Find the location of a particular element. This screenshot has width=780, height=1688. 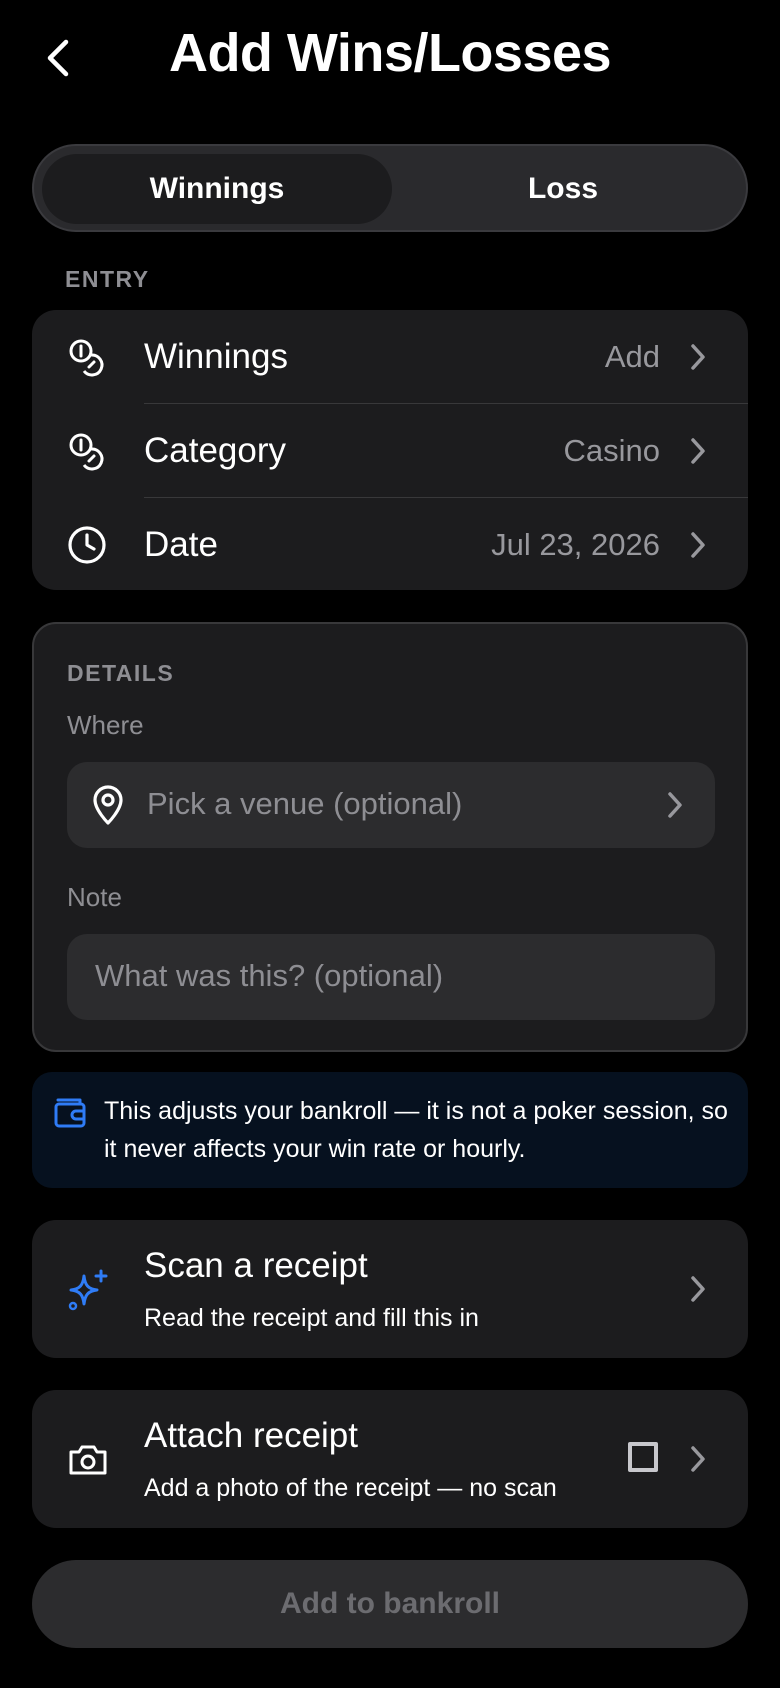

header: Add Wins/Losses is located at coordinates (390, 60).